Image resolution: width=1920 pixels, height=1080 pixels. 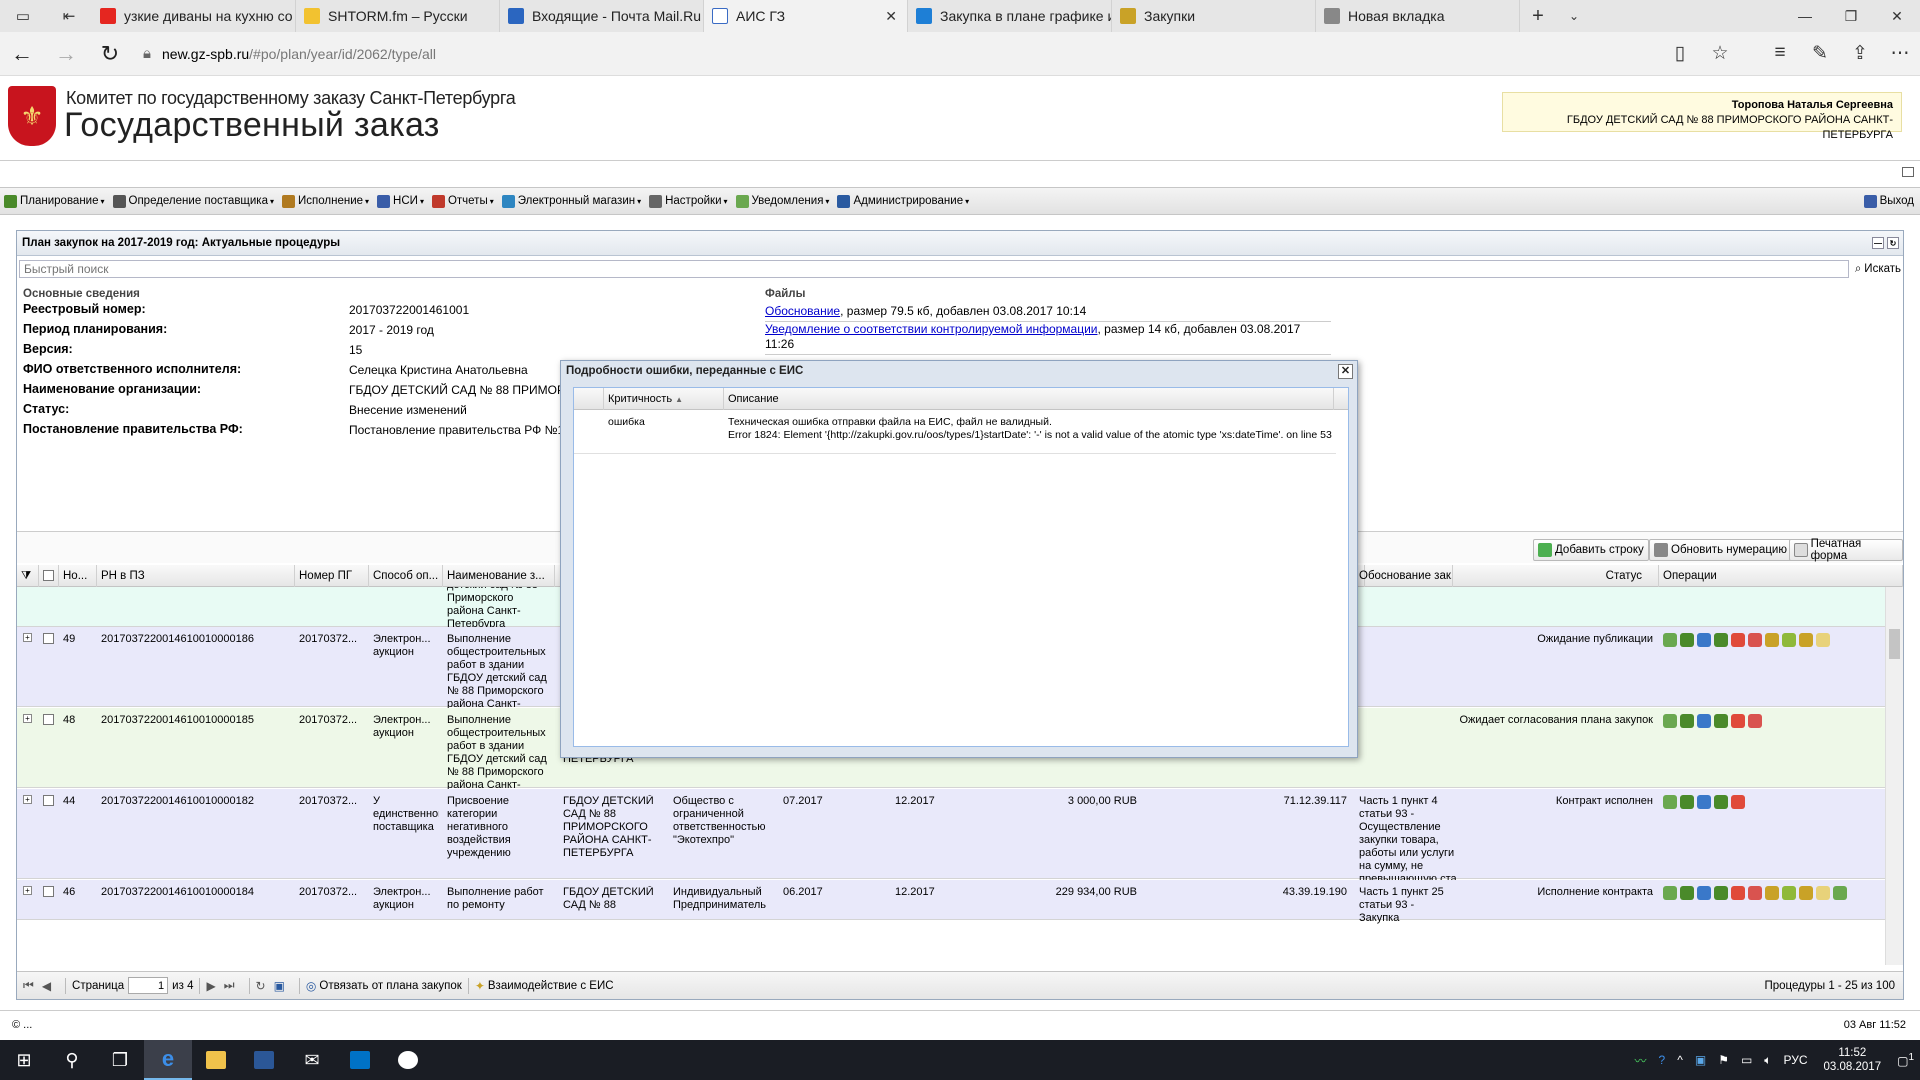 What do you see at coordinates (802, 311) in the screenshot?
I see `file-link: Обоснование` at bounding box center [802, 311].